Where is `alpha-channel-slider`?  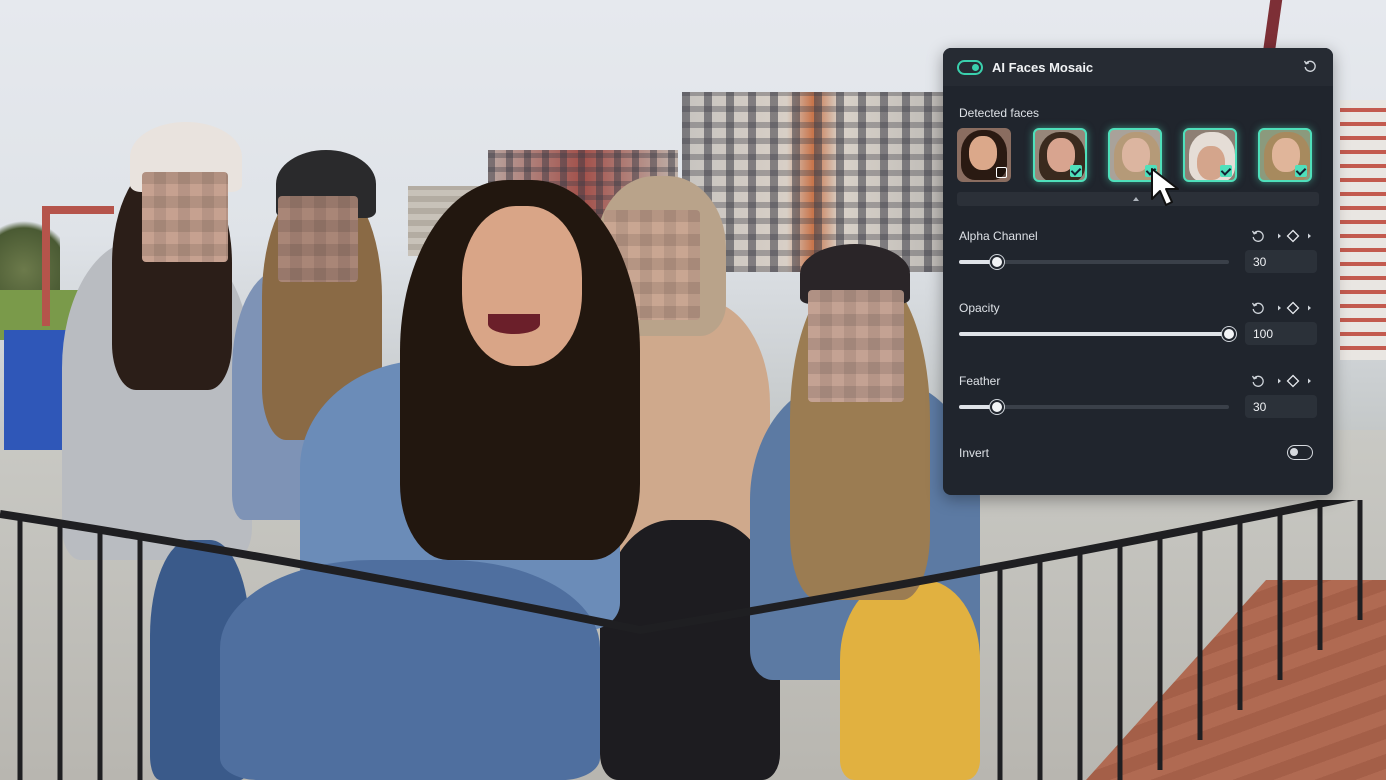
alpha-channel-slider is located at coordinates (1094, 262).